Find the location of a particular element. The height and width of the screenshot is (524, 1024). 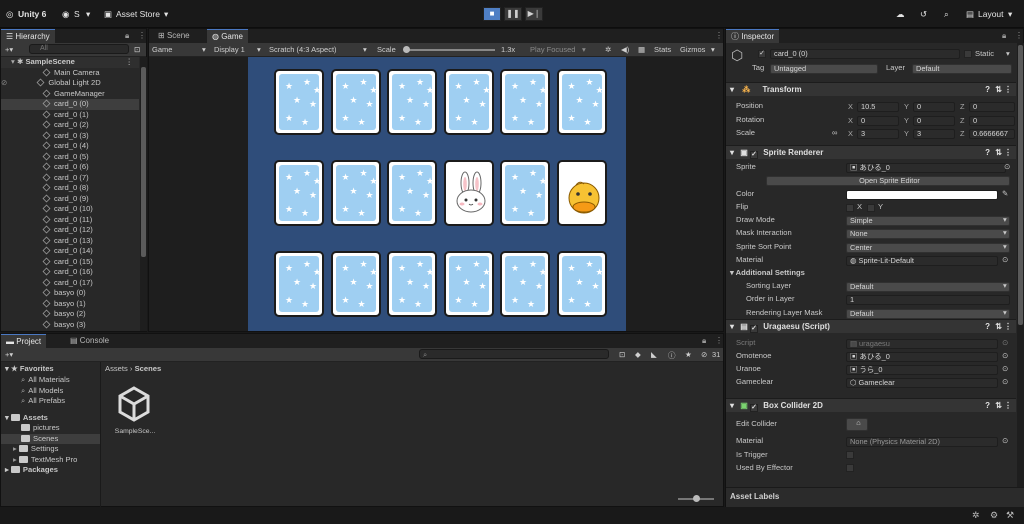

hierarchy-search-input: All is located at coordinates (79, 49).